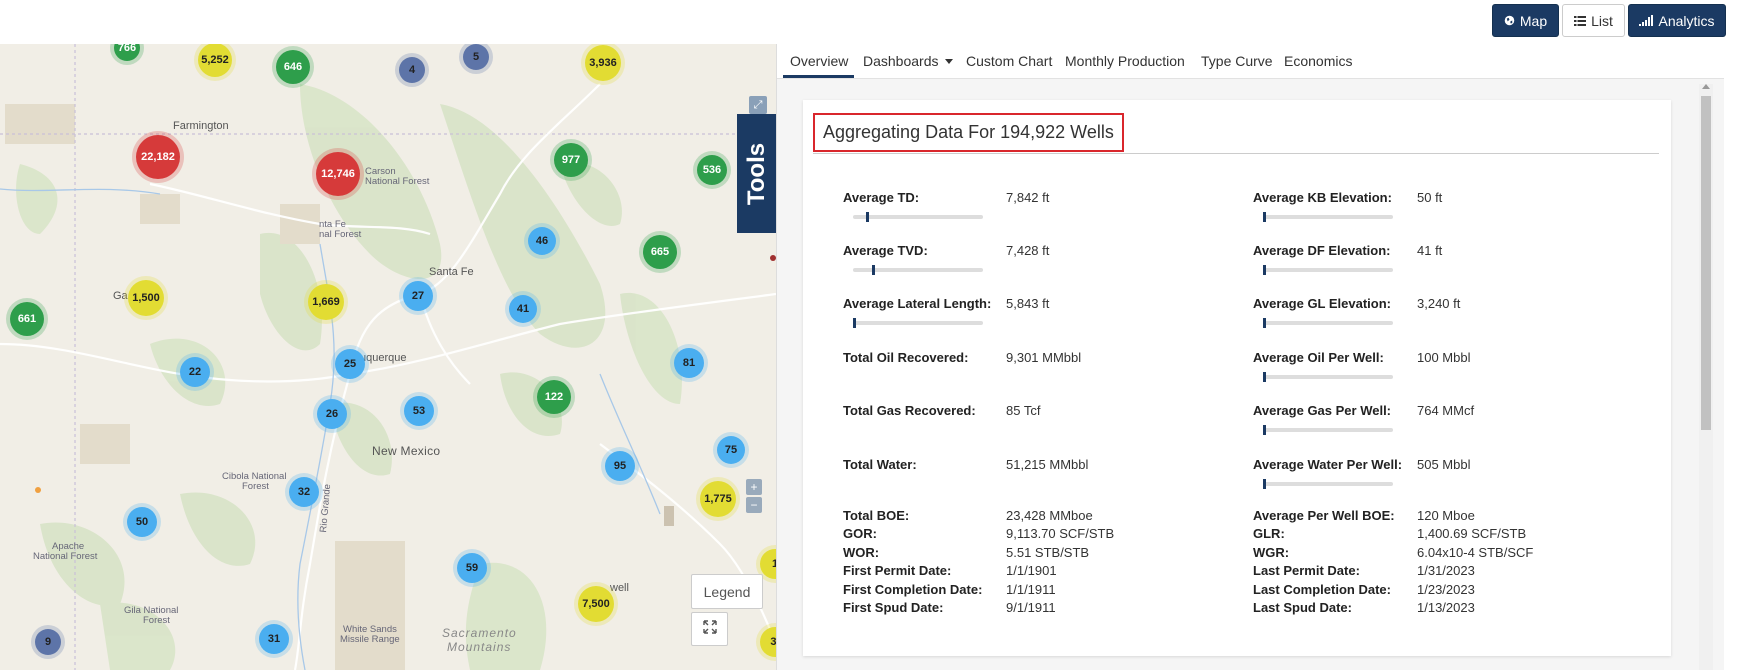 The height and width of the screenshot is (670, 1742). I want to click on place-label-new-mexico: New Mexico, so click(406, 451).